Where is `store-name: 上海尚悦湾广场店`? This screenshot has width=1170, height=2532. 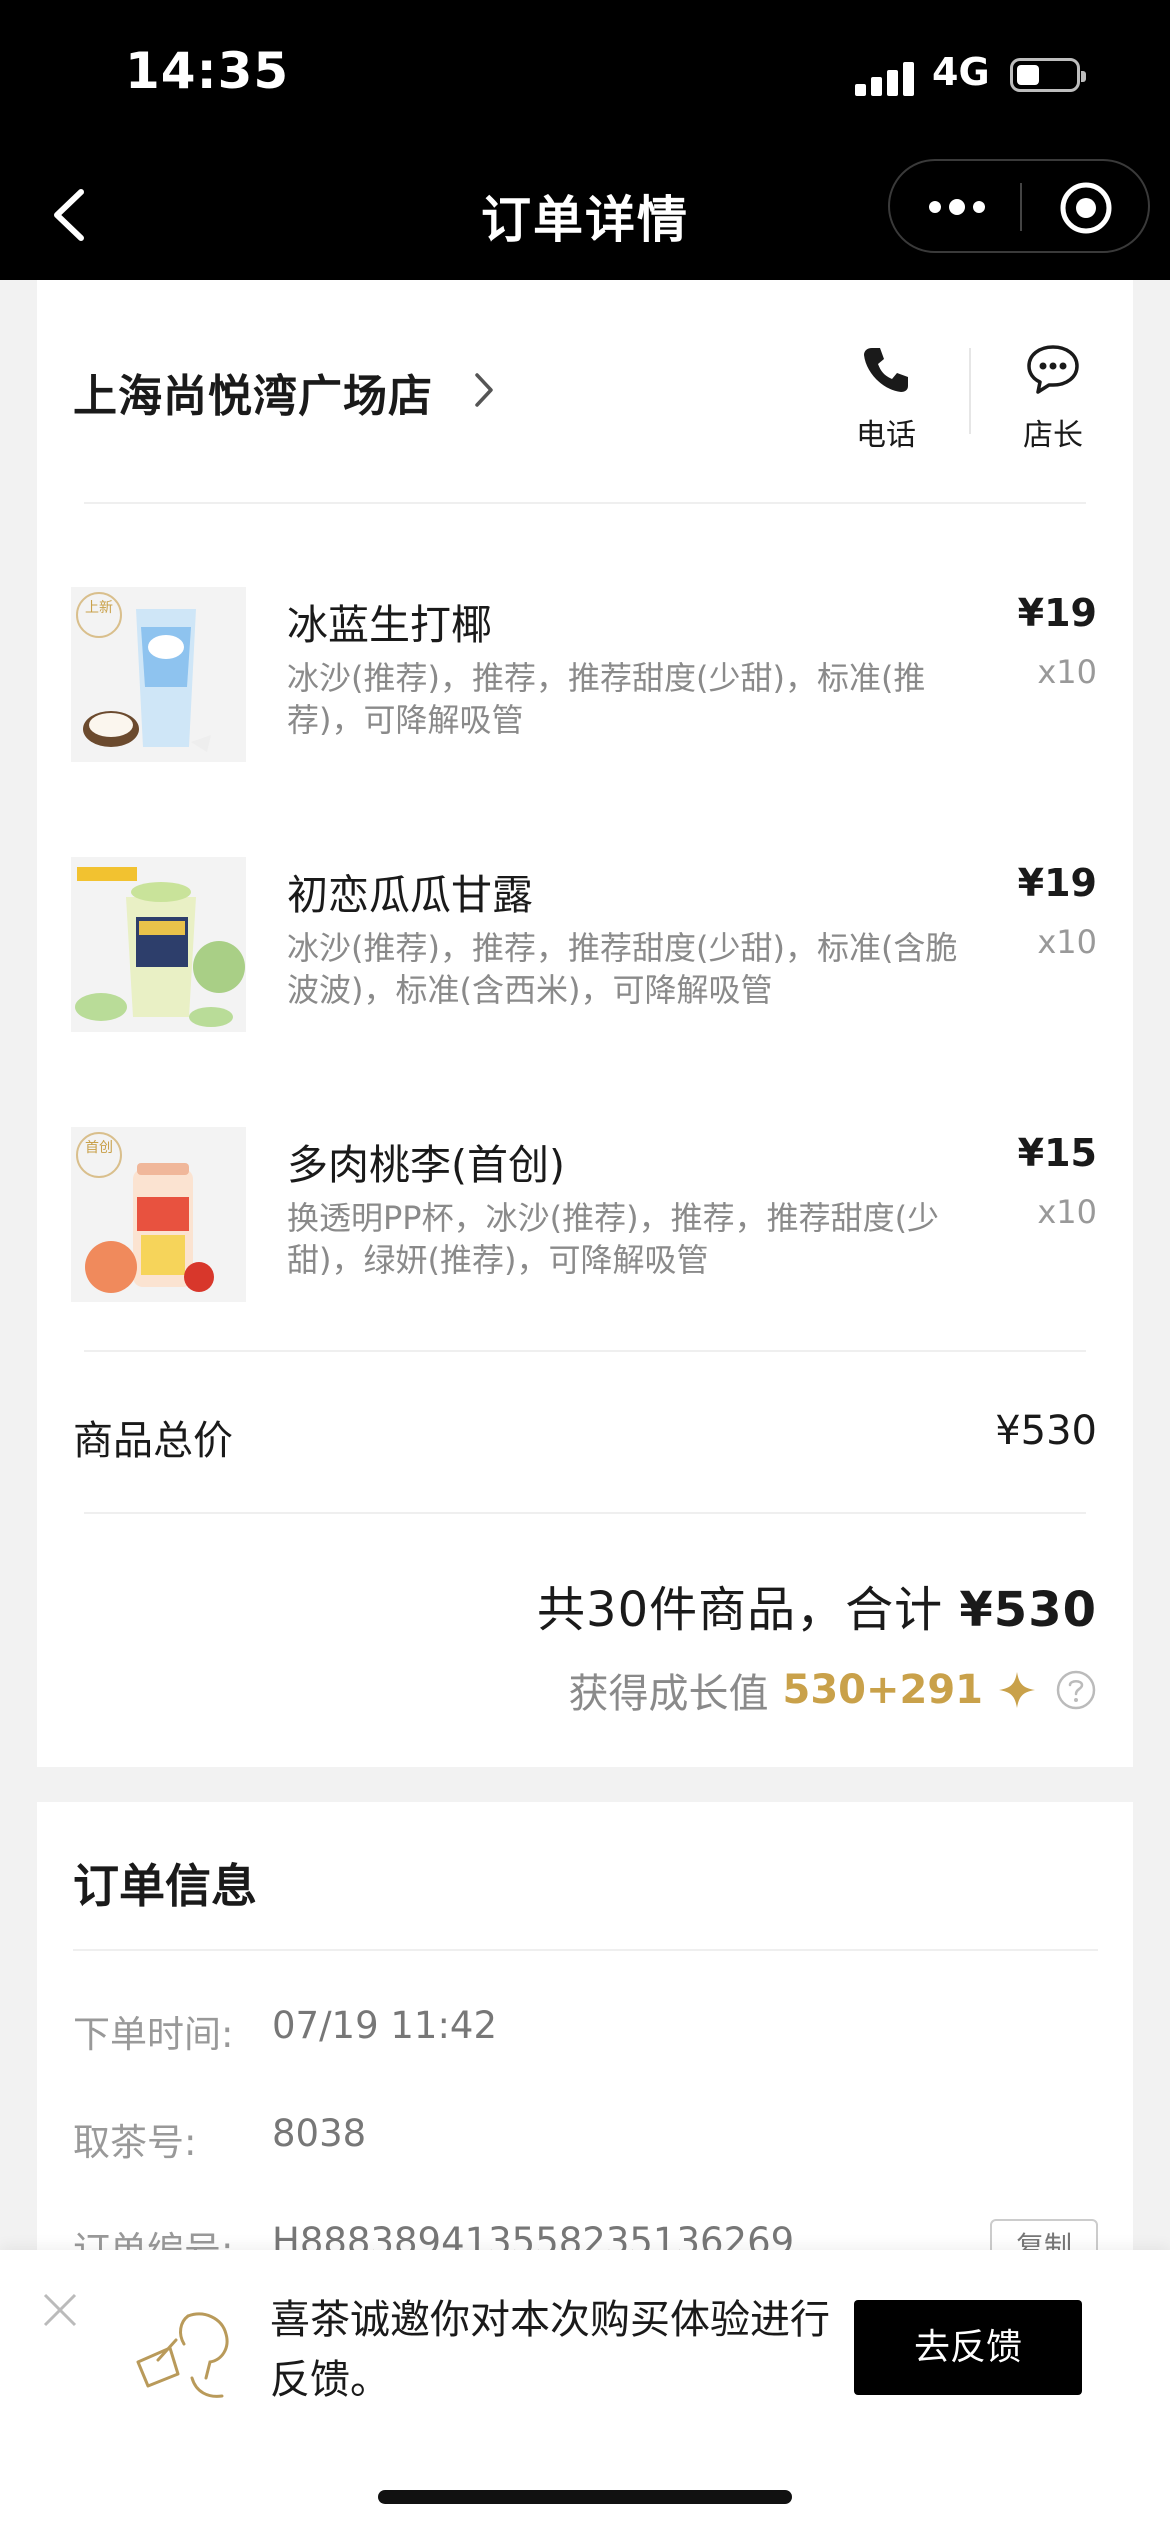
store-name: 上海尚悦湾广场店 is located at coordinates (253, 392).